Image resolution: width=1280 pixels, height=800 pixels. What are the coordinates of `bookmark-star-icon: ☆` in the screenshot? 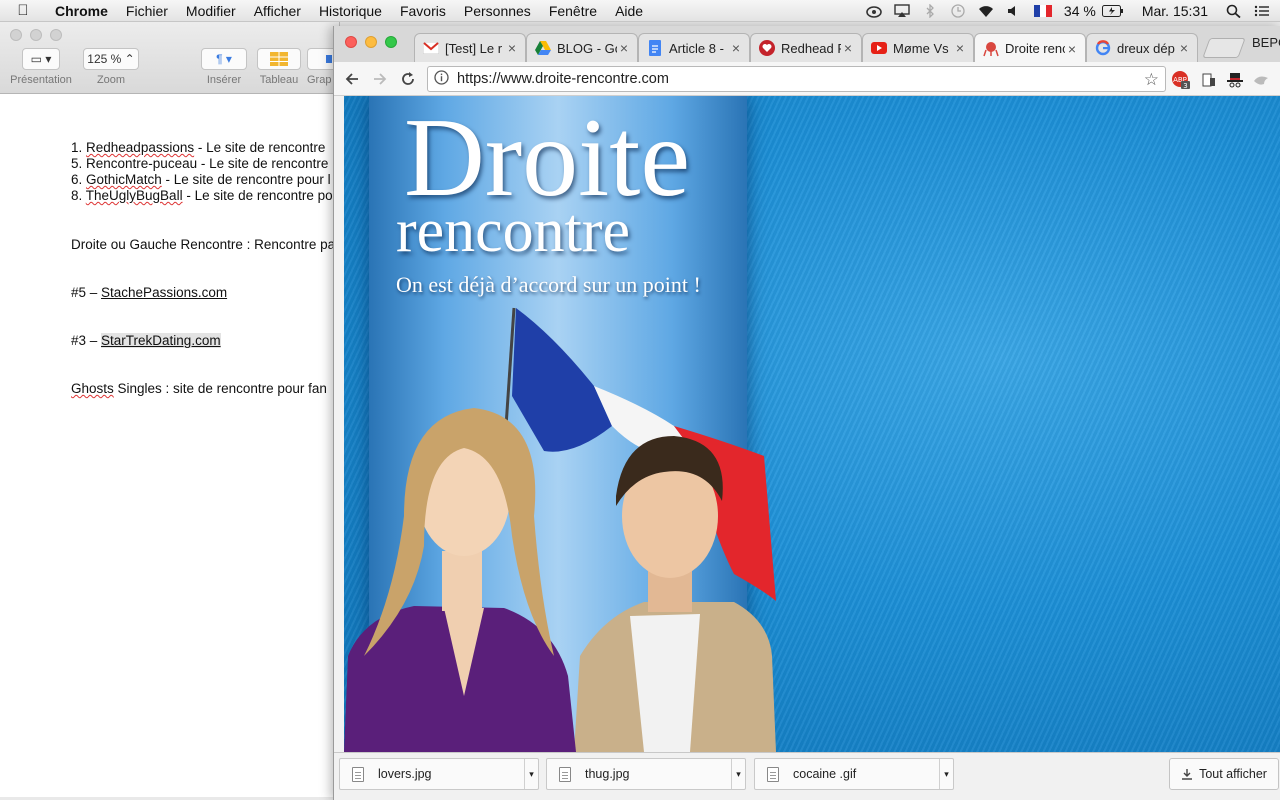 It's located at (1151, 80).